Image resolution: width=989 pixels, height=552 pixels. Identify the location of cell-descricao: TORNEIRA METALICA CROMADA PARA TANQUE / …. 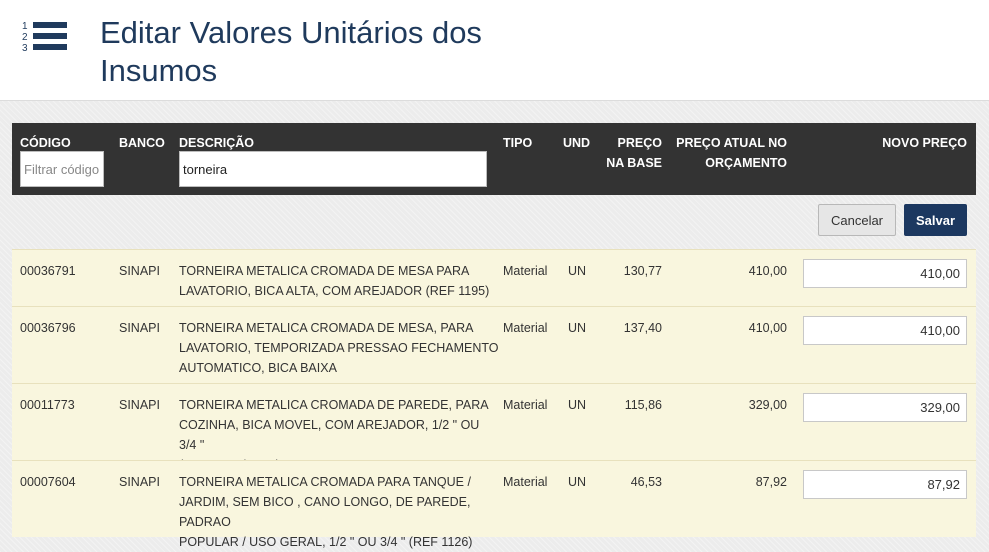
(339, 512).